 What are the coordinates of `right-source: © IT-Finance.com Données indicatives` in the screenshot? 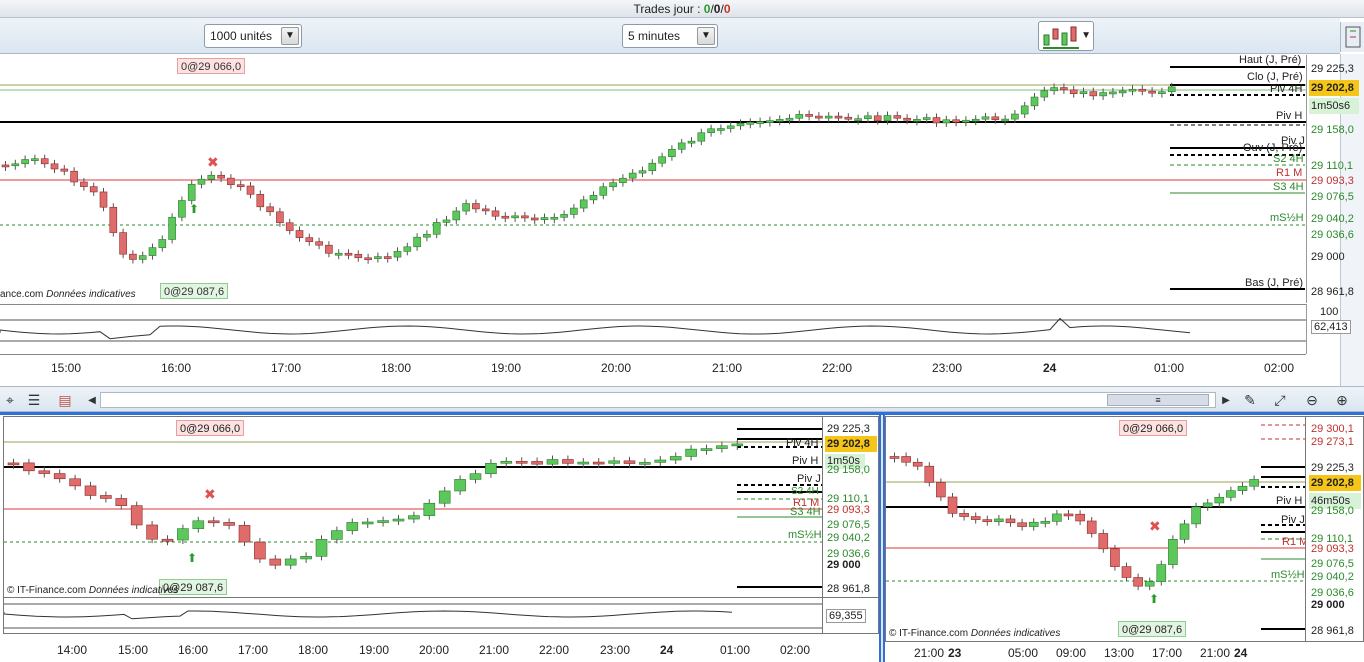 It's located at (974, 633).